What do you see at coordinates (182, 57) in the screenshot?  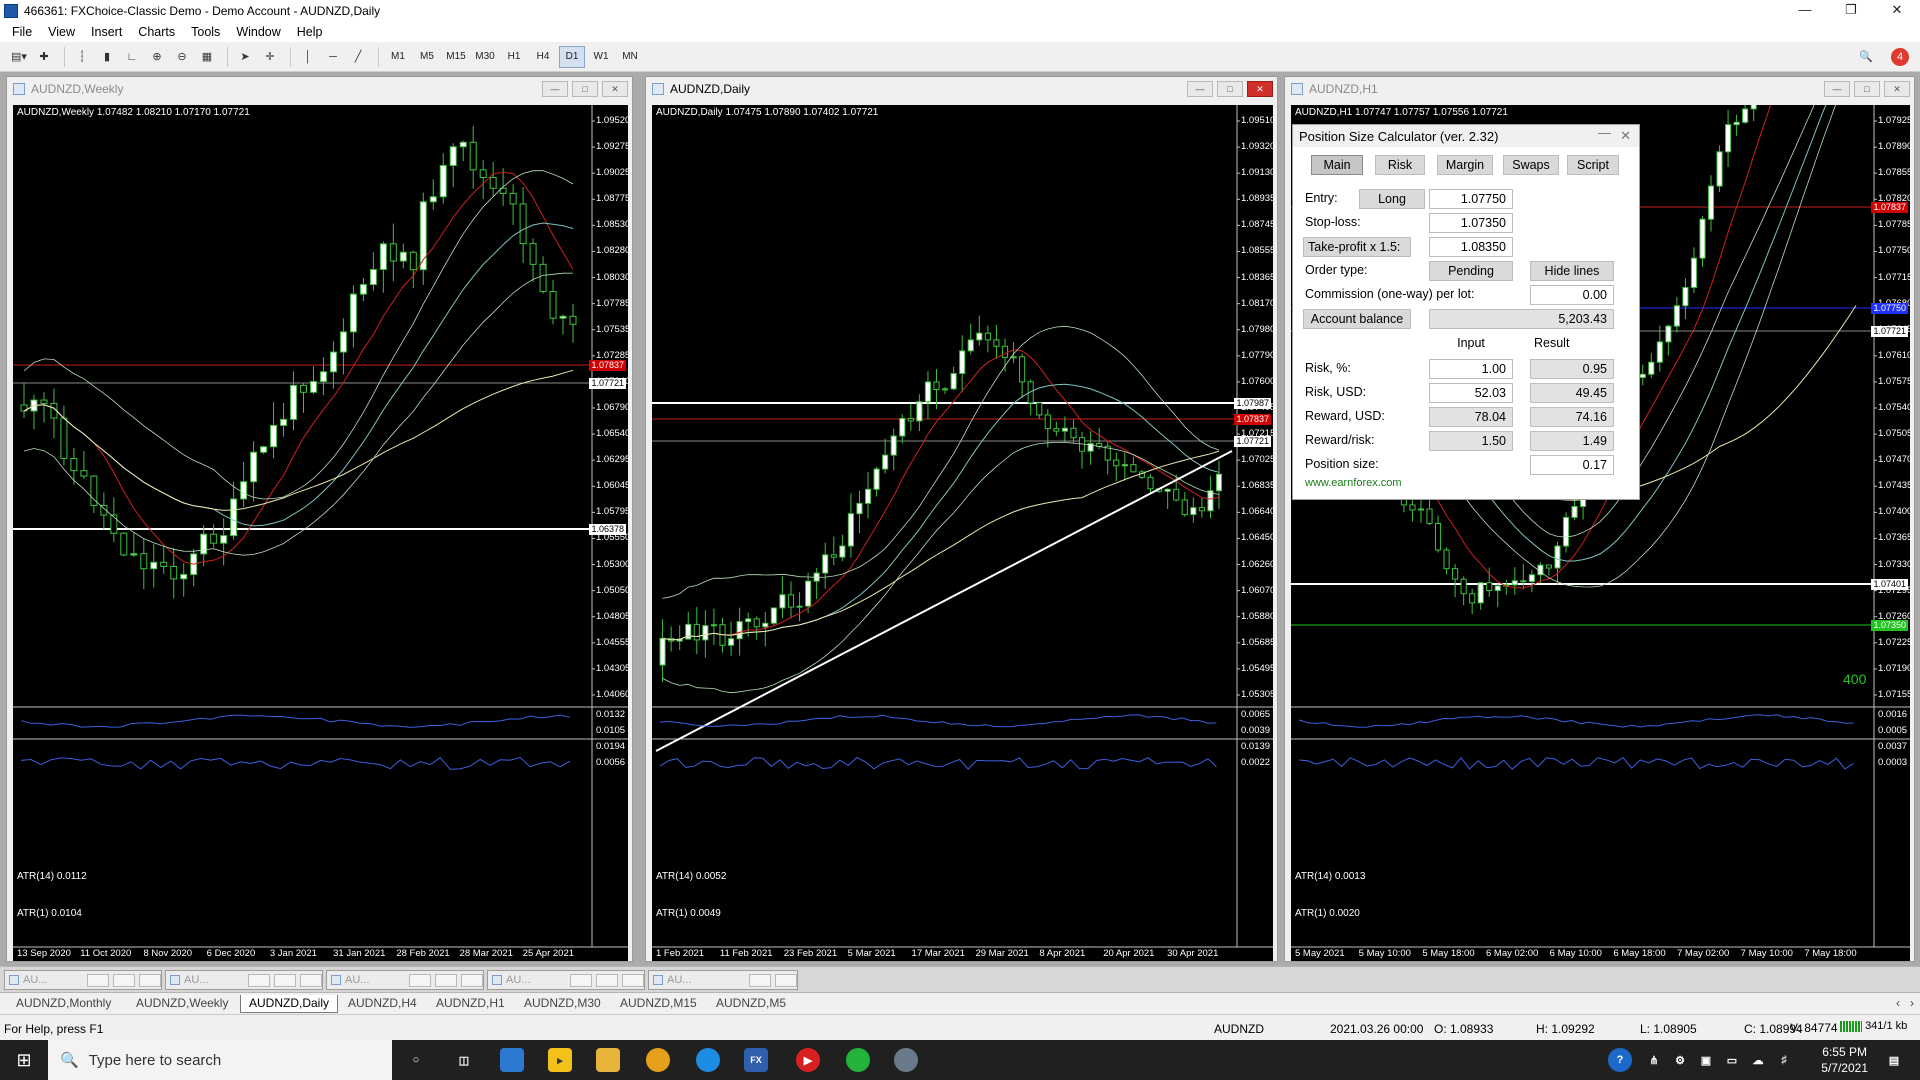 I see `zoom-out-icon: ⊖` at bounding box center [182, 57].